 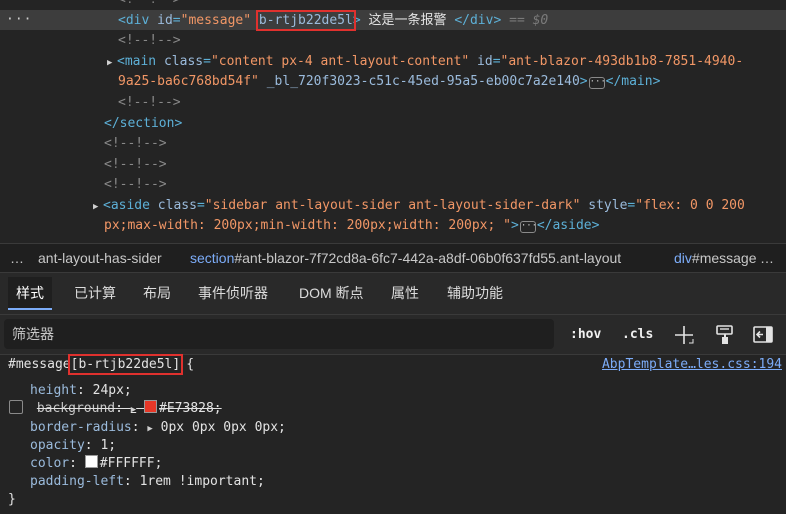 I want to click on cls-button: .cls, so click(x=637, y=335).